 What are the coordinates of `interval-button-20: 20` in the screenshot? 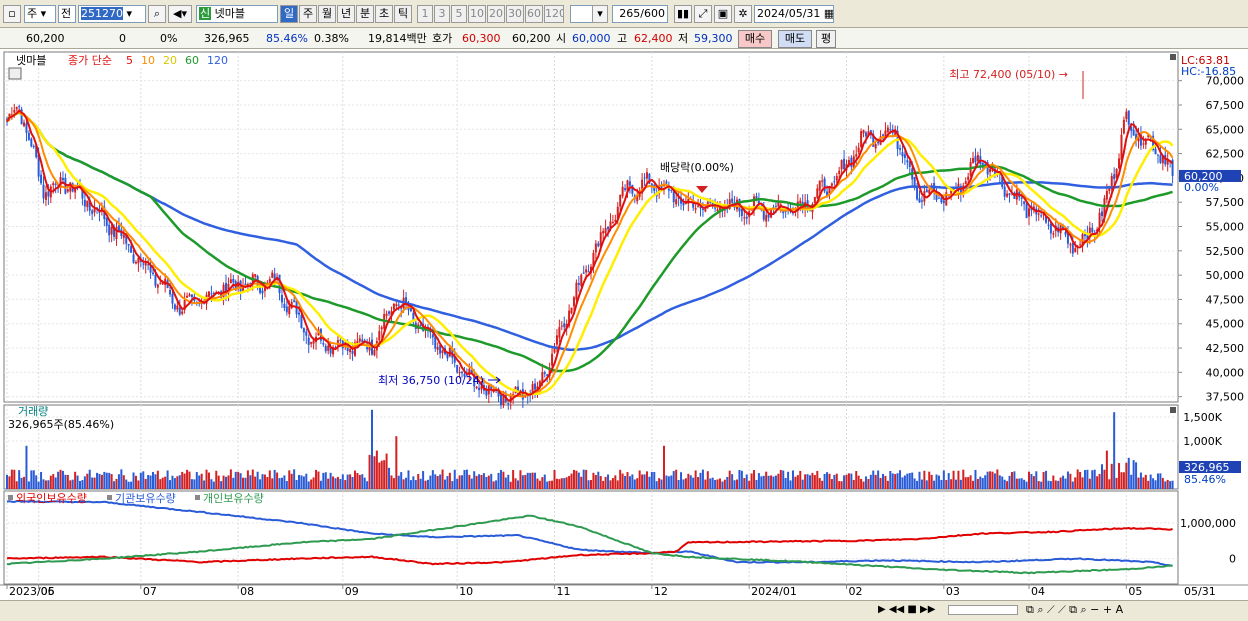 It's located at (496, 14).